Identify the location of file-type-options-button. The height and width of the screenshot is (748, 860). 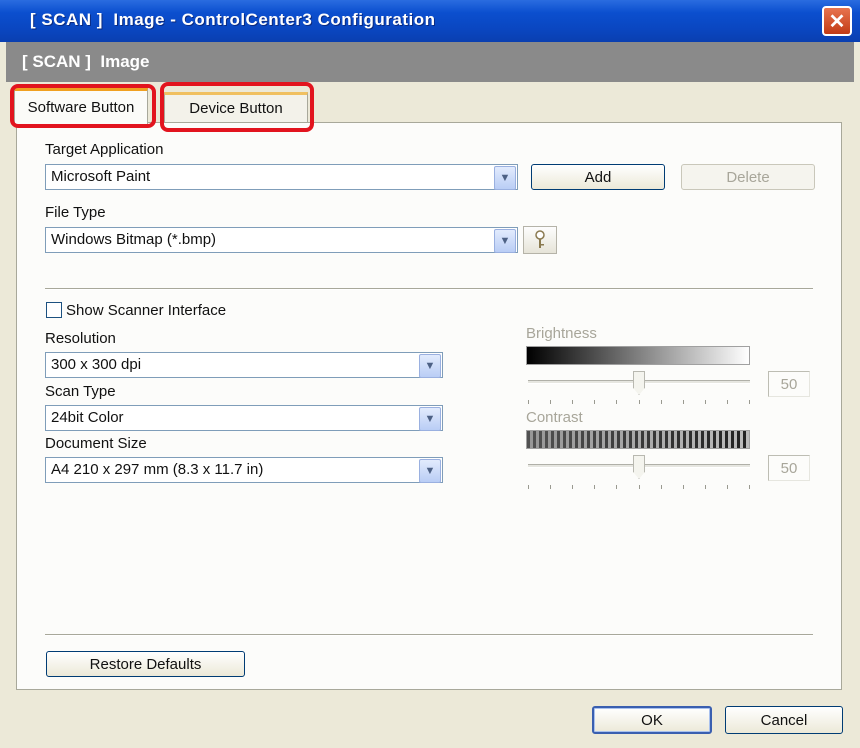
(540, 240).